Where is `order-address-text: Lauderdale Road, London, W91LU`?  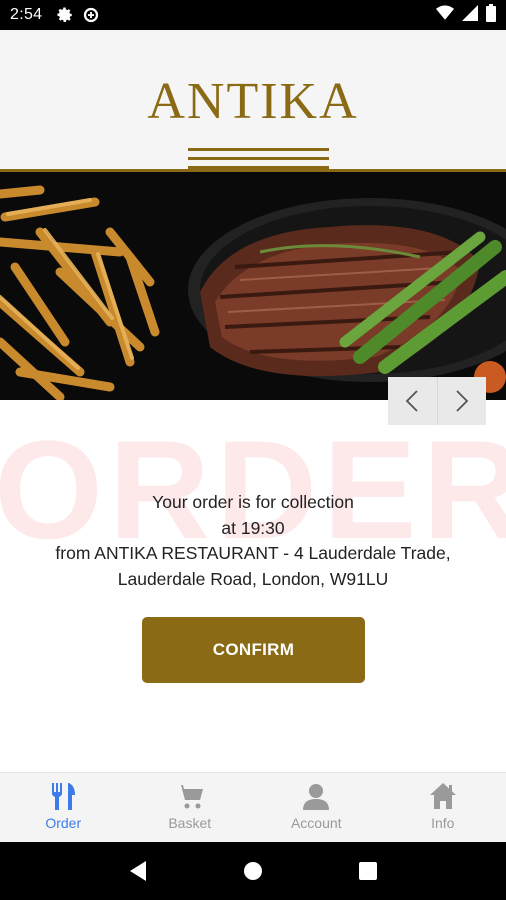
order-address-text: Lauderdale Road, London, W91LU is located at coordinates (253, 578).